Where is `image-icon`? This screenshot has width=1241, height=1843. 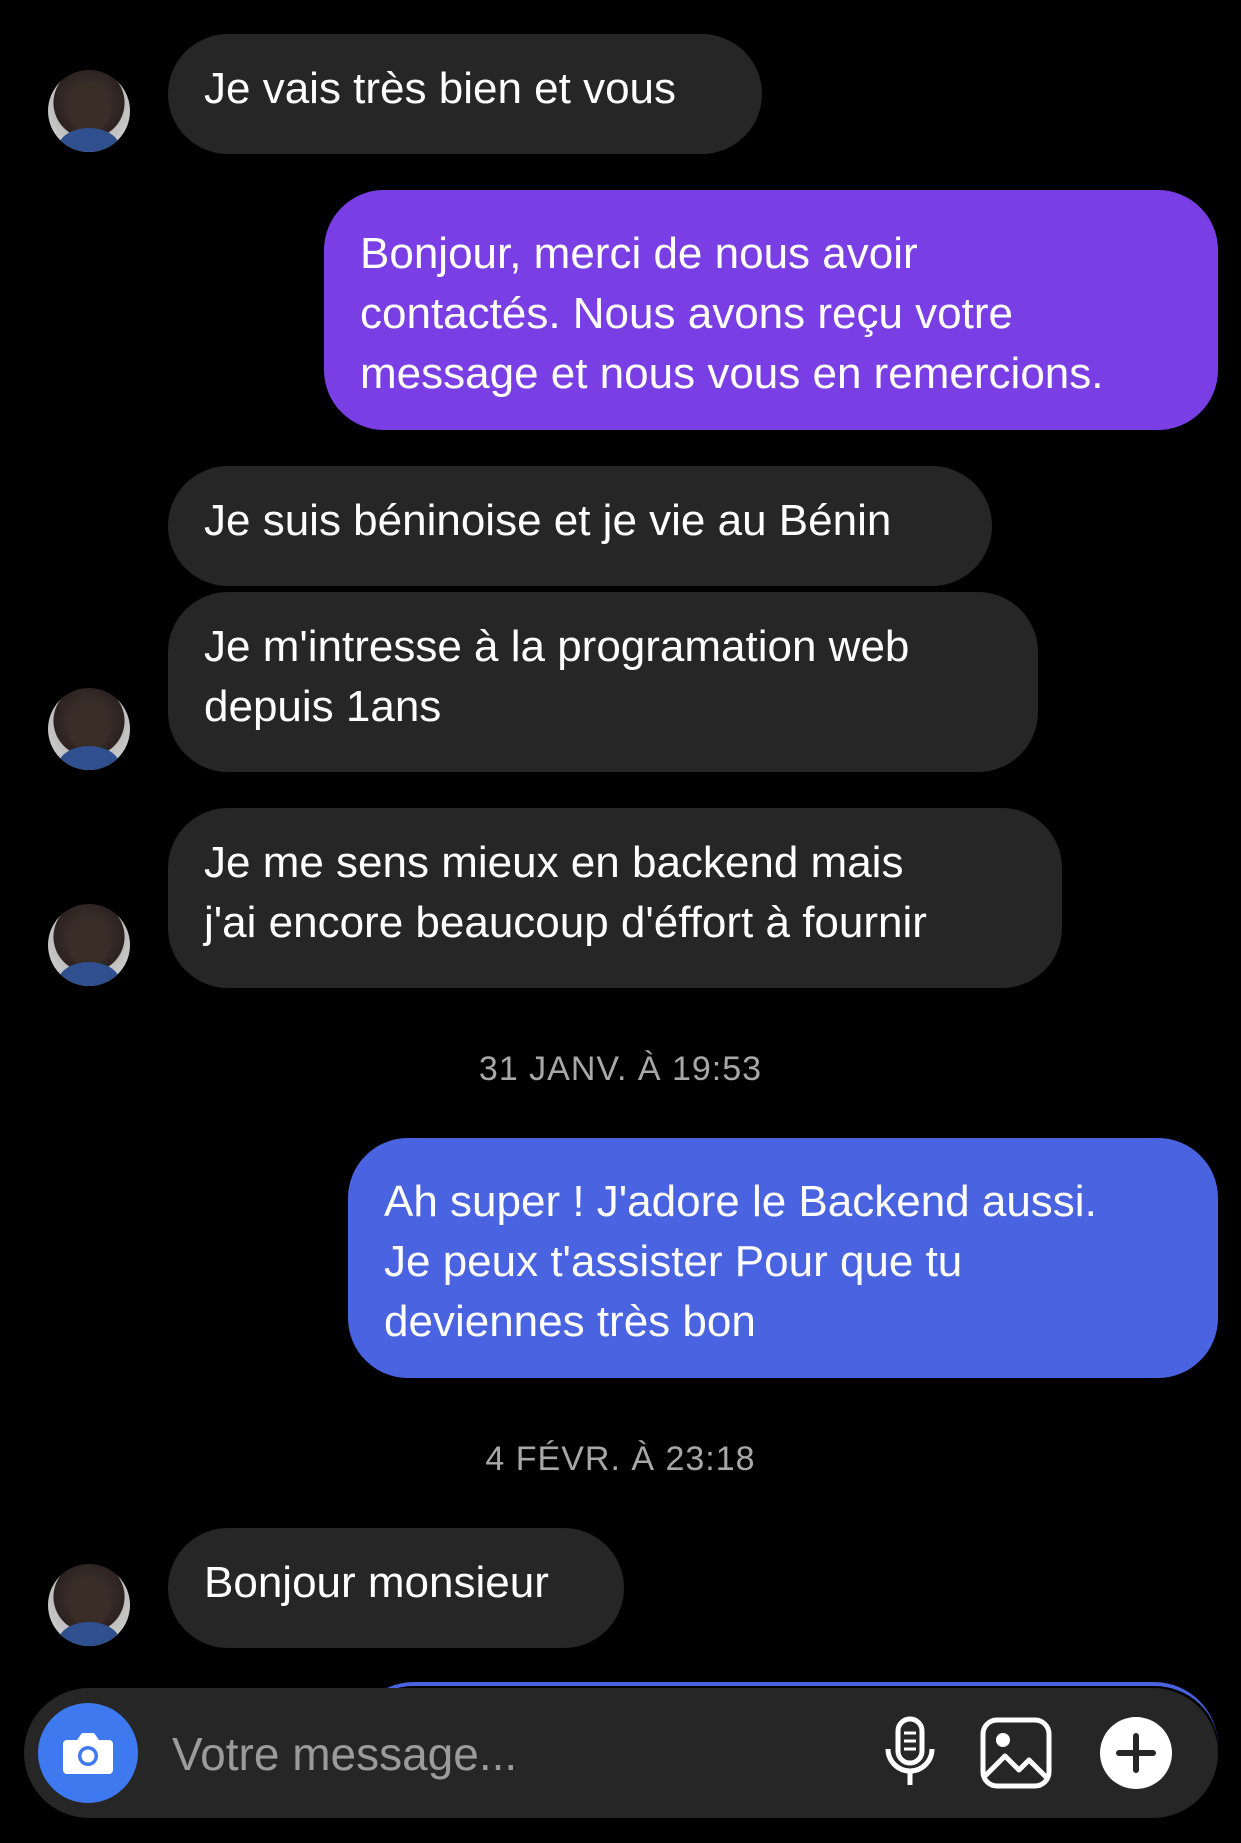
image-icon is located at coordinates (1016, 1753).